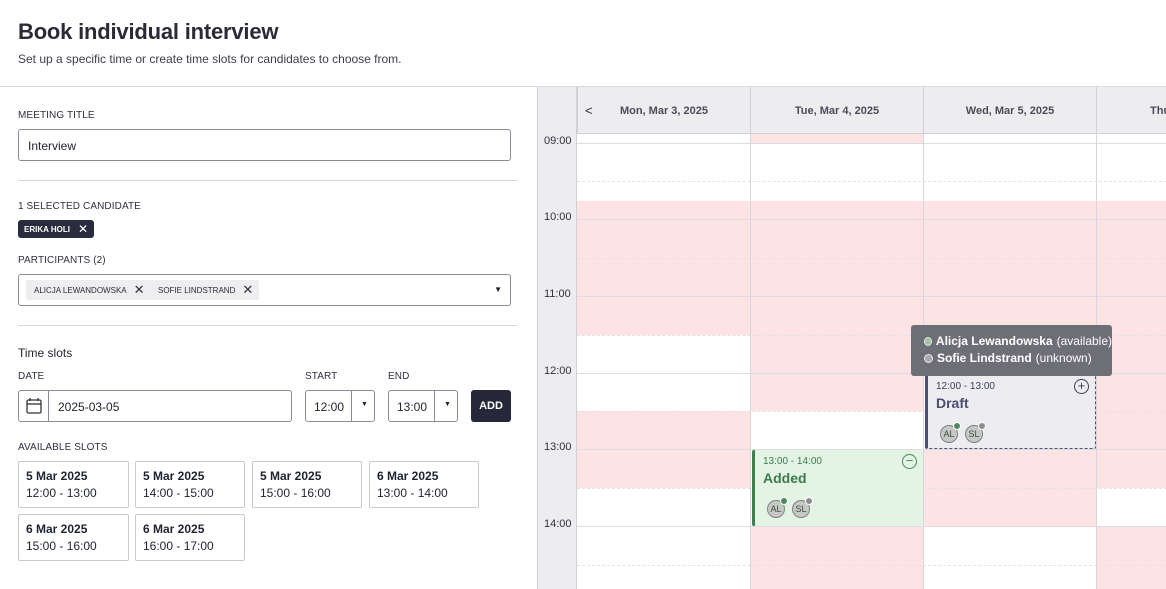 The height and width of the screenshot is (589, 1166). I want to click on date-value: 2025-03-05, so click(89, 407).